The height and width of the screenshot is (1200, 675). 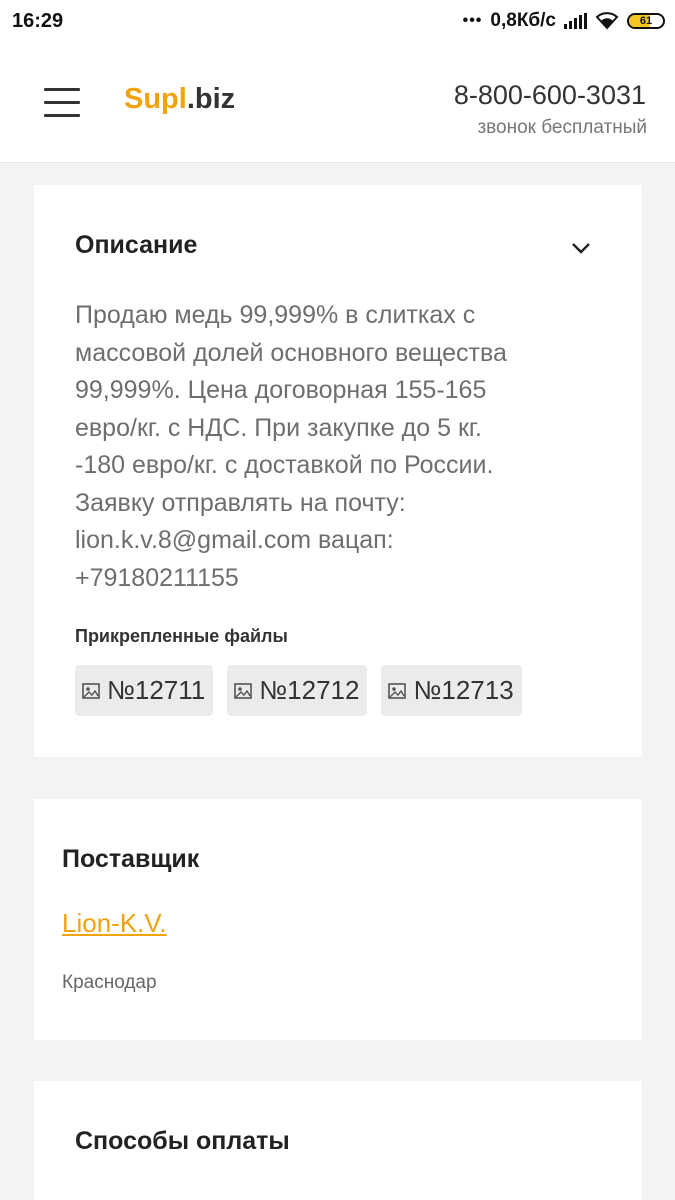 I want to click on description-line: Продаю медь 99,999% в слитках с, so click(x=275, y=315).